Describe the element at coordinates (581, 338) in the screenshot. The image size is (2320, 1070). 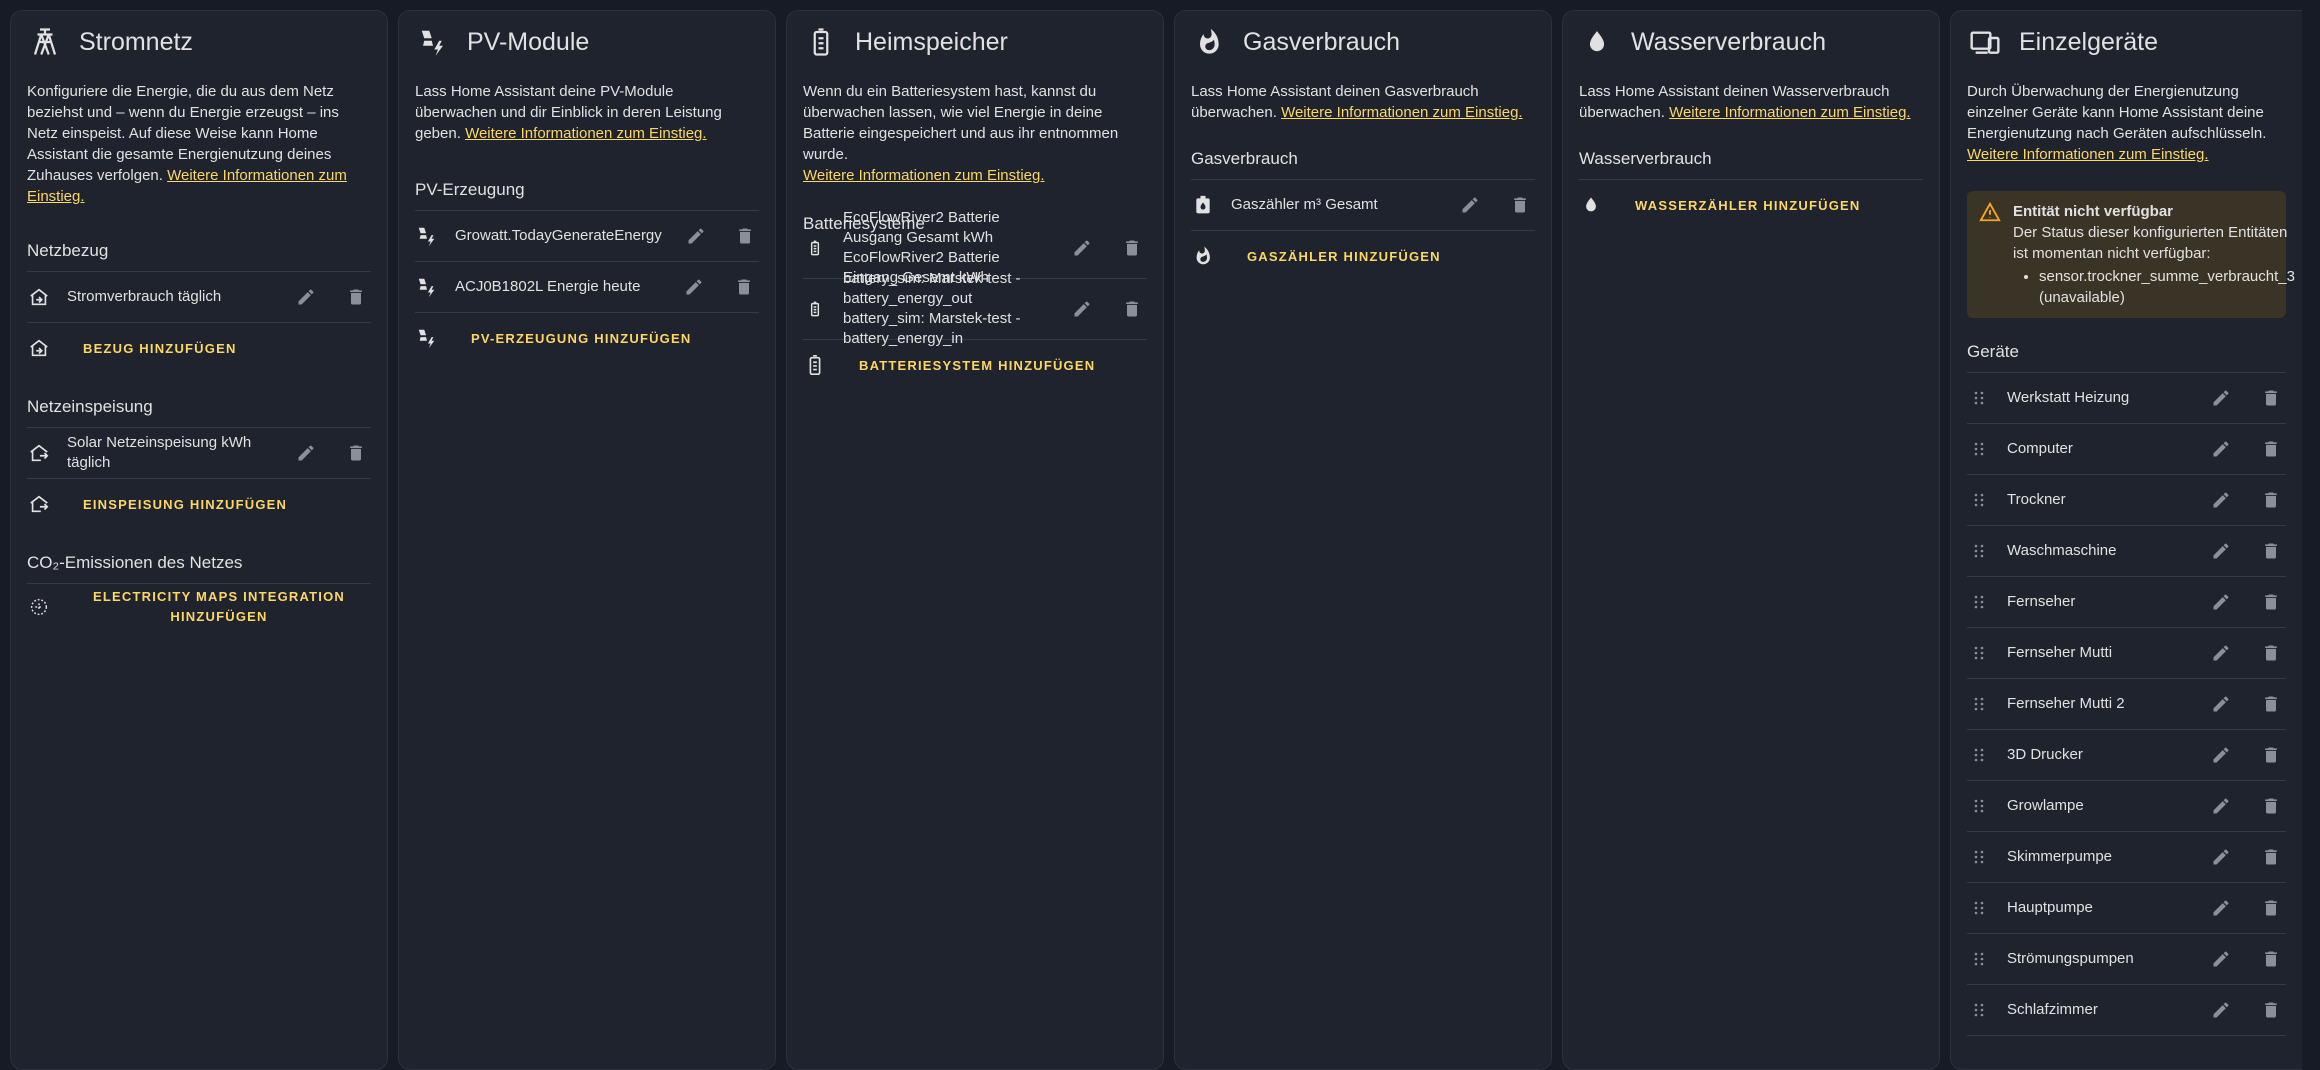
I see `add-solar-button: PV-Erzeugung hinzufügen` at that location.